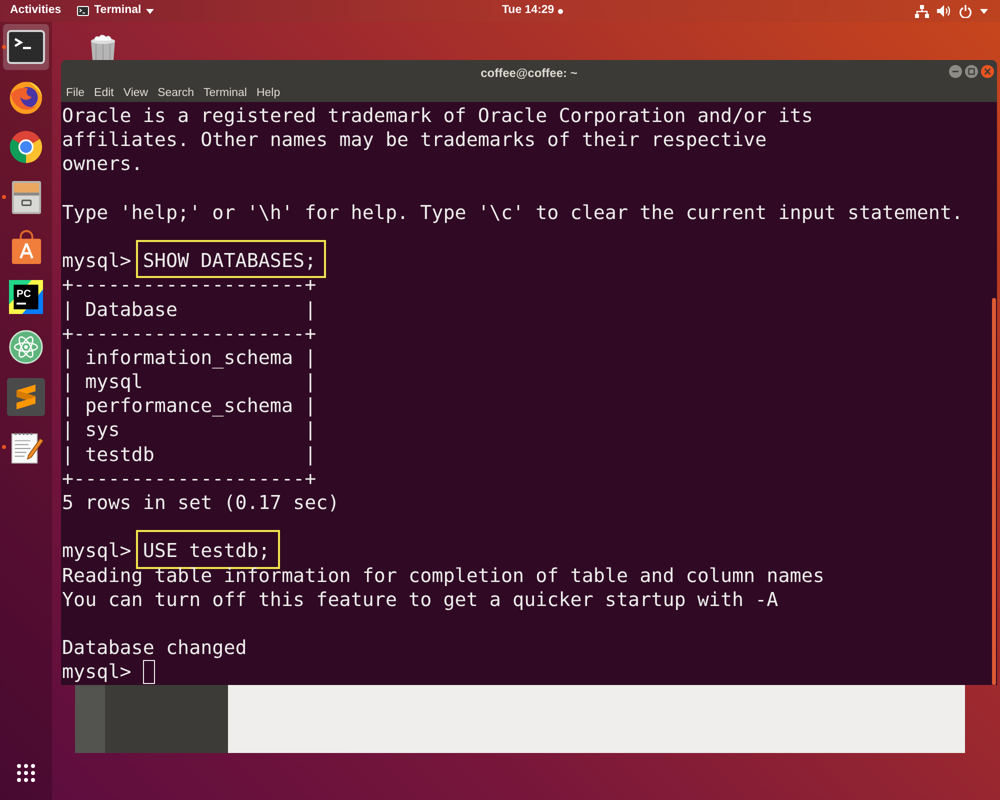  Describe the element at coordinates (965, 11) in the screenshot. I see `power-icon` at that location.